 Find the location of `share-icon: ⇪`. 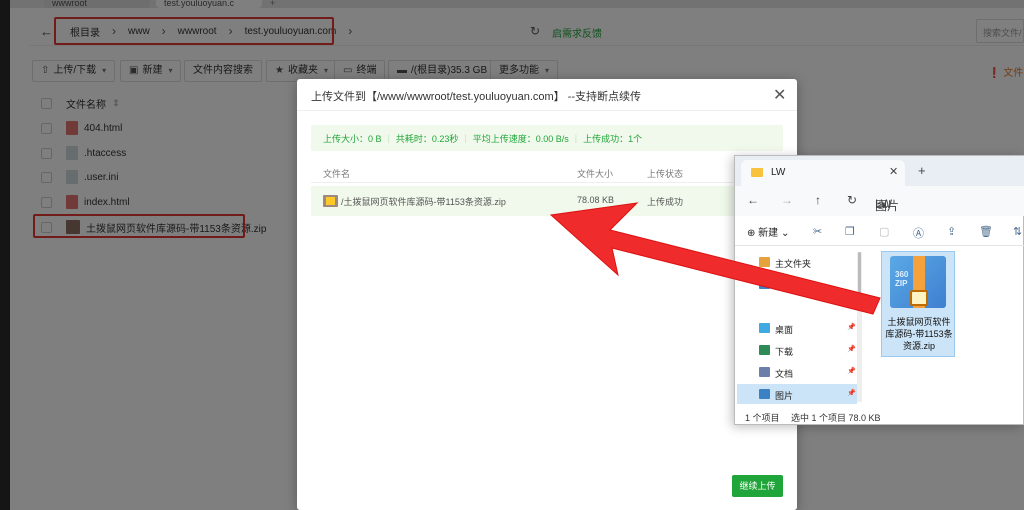

share-icon: ⇪ is located at coordinates (951, 231).